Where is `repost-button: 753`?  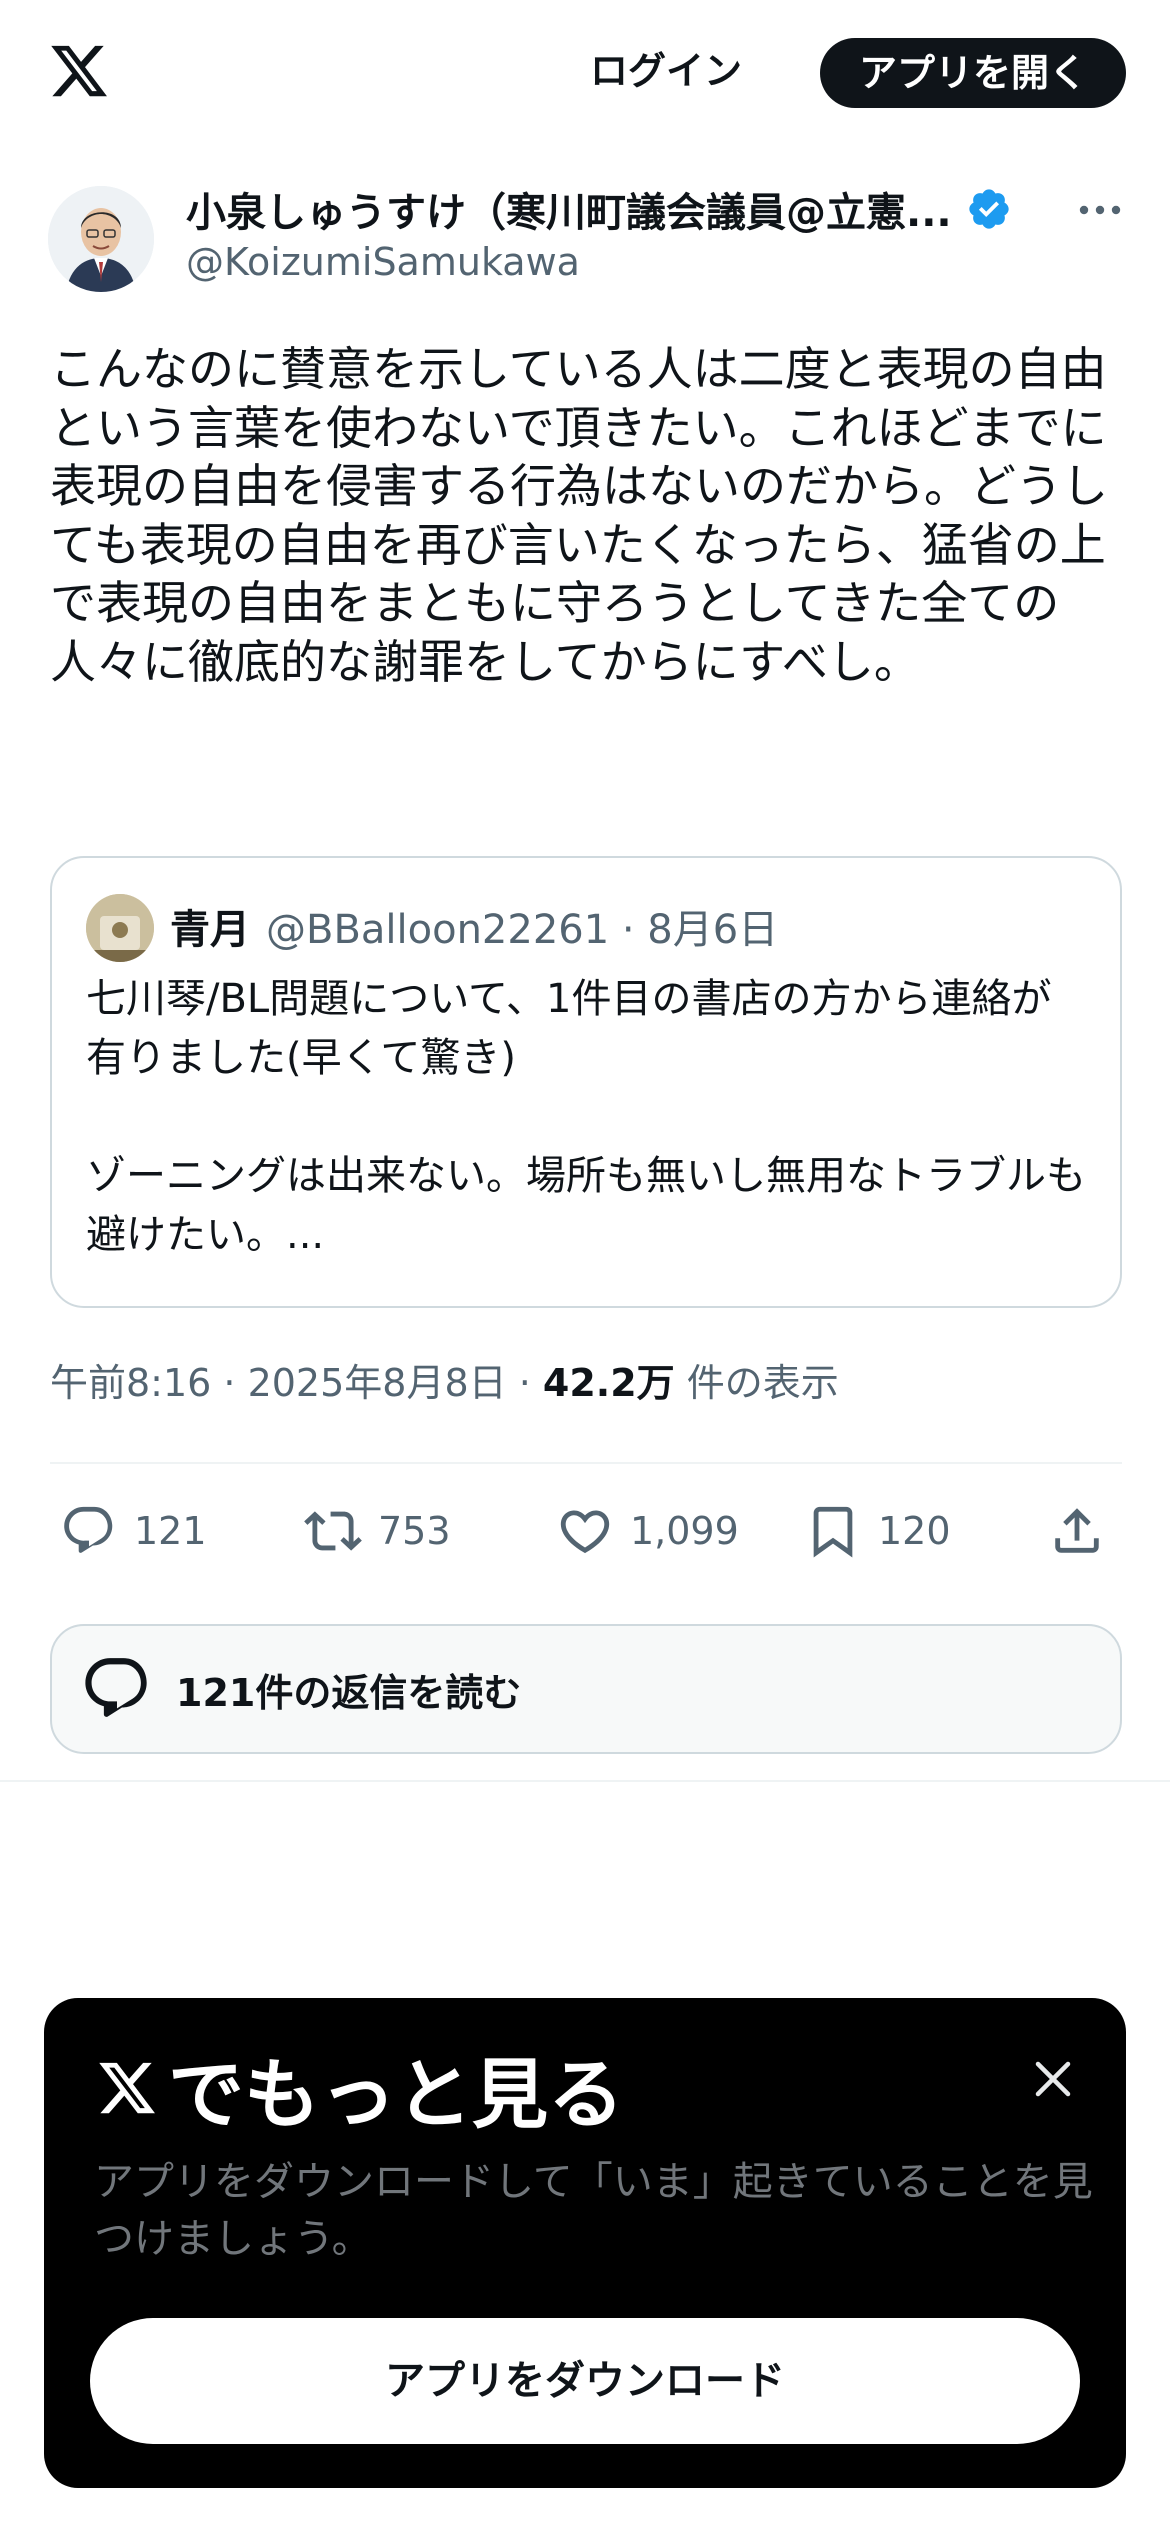
repost-button: 753 is located at coordinates (377, 1531).